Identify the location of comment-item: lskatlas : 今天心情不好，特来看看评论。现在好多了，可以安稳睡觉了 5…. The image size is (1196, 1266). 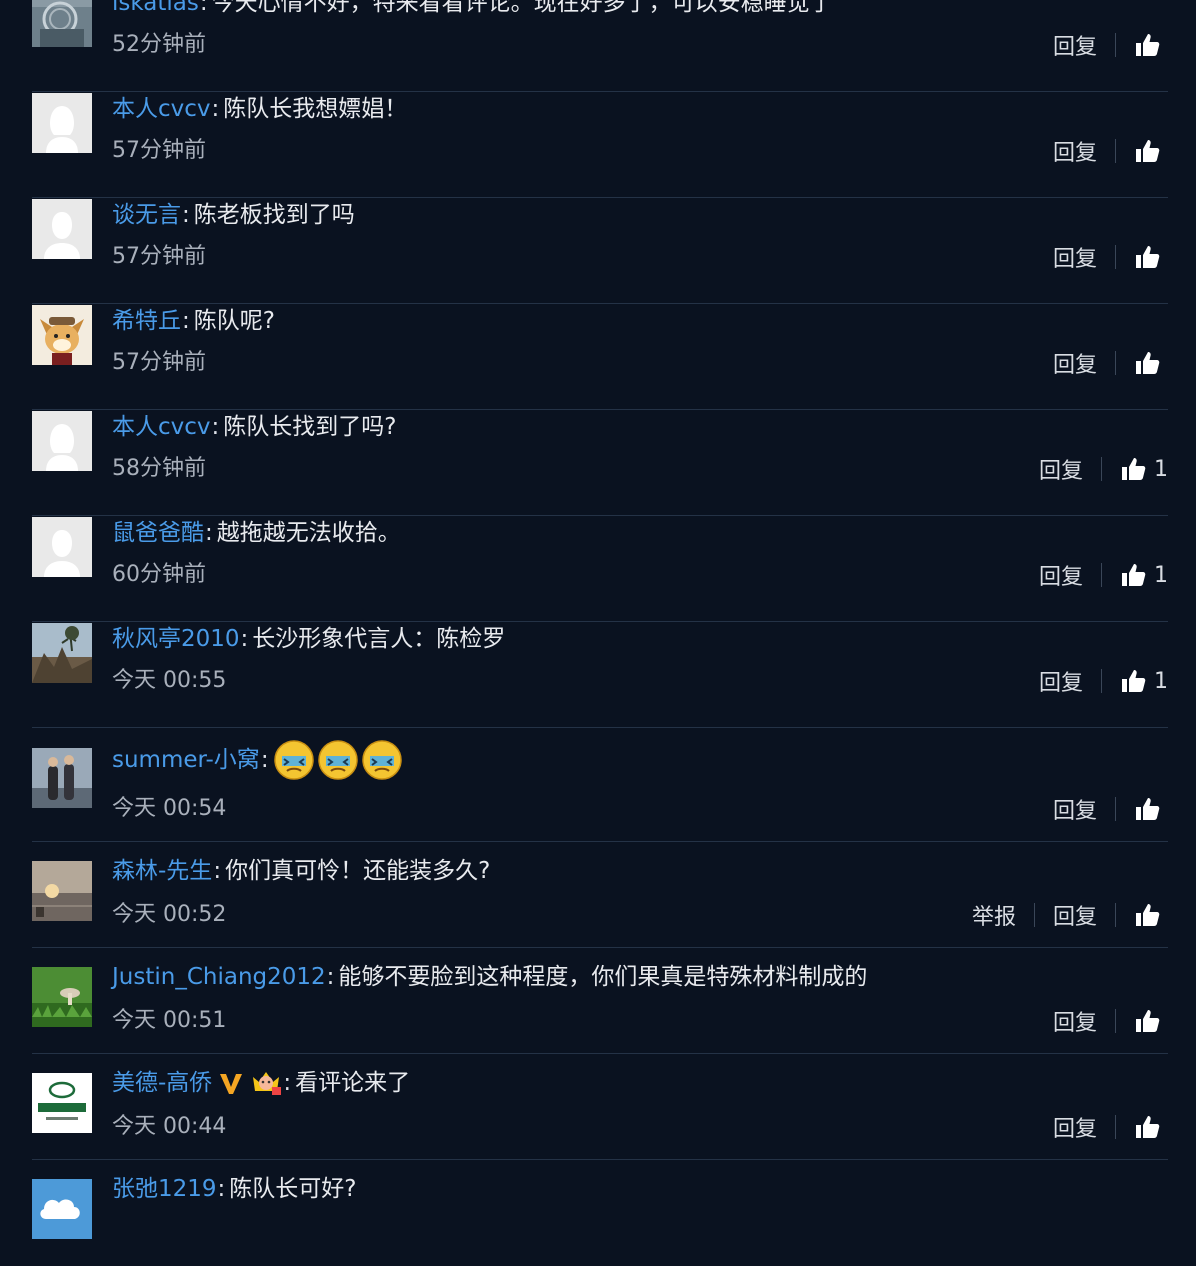
(600, 46).